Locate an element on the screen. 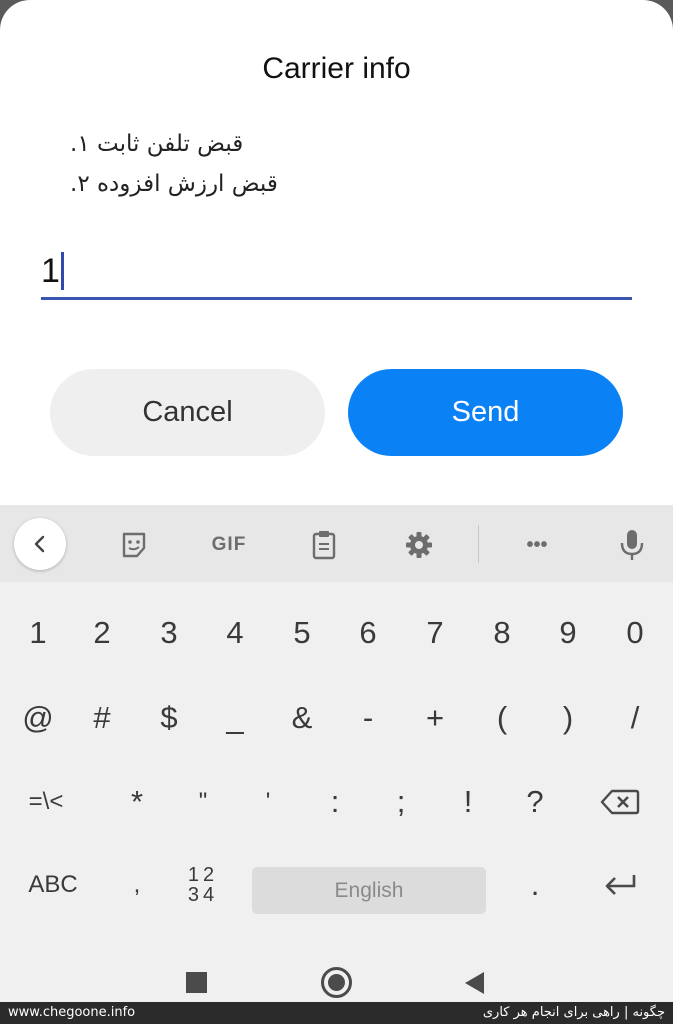  reply-input: 1 is located at coordinates (336, 275).